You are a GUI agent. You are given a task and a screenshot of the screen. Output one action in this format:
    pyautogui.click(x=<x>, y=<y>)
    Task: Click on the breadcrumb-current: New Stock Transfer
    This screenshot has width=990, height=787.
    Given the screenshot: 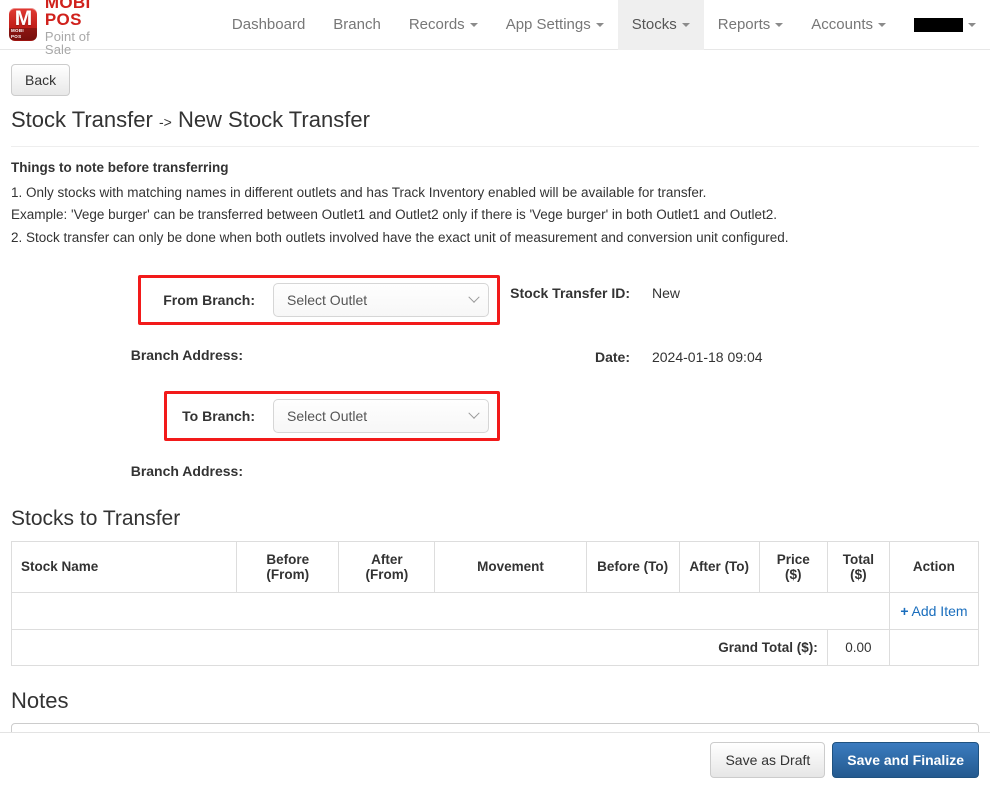 What is the action you would take?
    pyautogui.click(x=273, y=119)
    